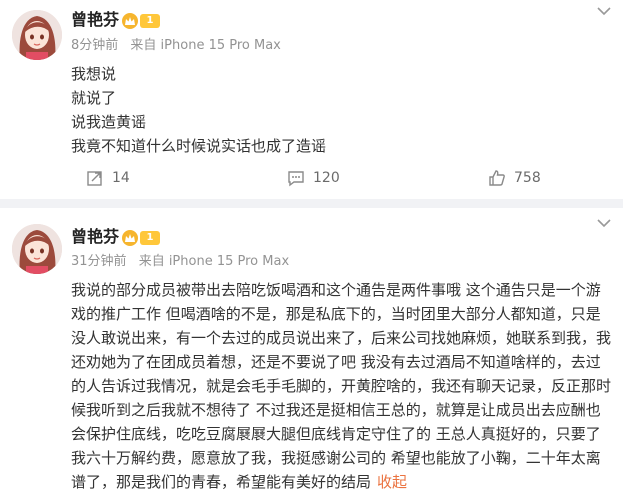 Image resolution: width=623 pixels, height=500 pixels. What do you see at coordinates (221, 482) in the screenshot?
I see `post-line-text: 谱了，那是我们的青春，希望能有美好的结局` at bounding box center [221, 482].